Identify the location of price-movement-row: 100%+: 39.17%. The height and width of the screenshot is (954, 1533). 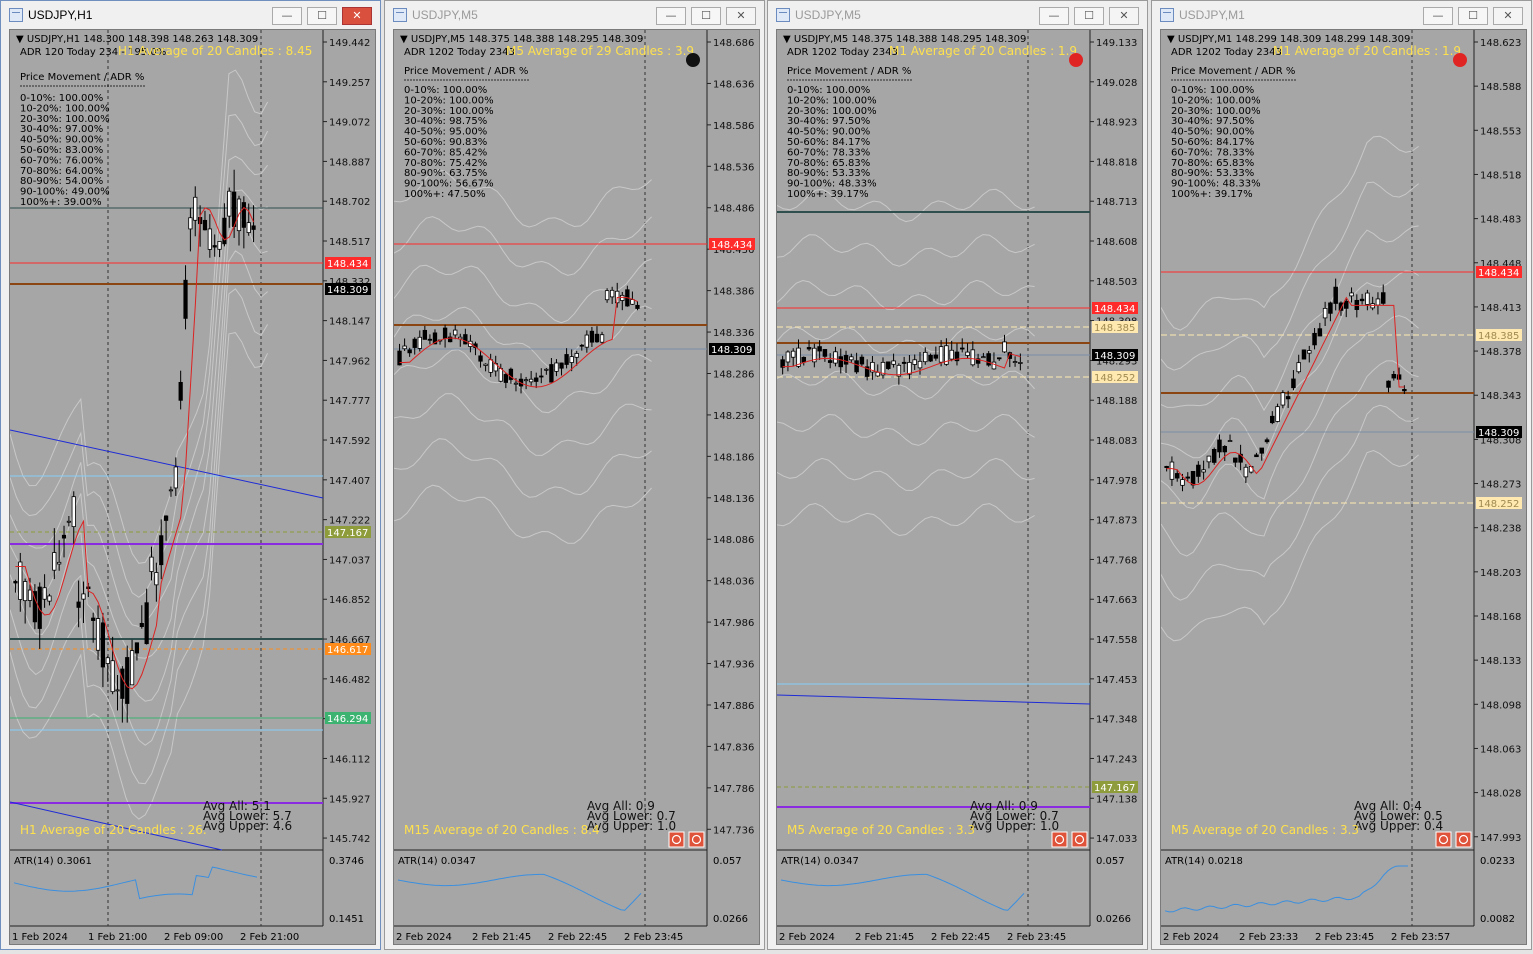
(1212, 194).